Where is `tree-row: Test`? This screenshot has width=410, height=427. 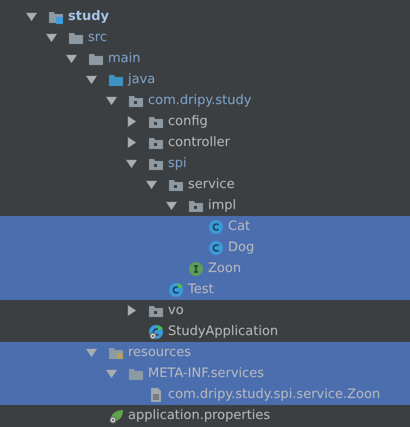 tree-row: Test is located at coordinates (205, 289).